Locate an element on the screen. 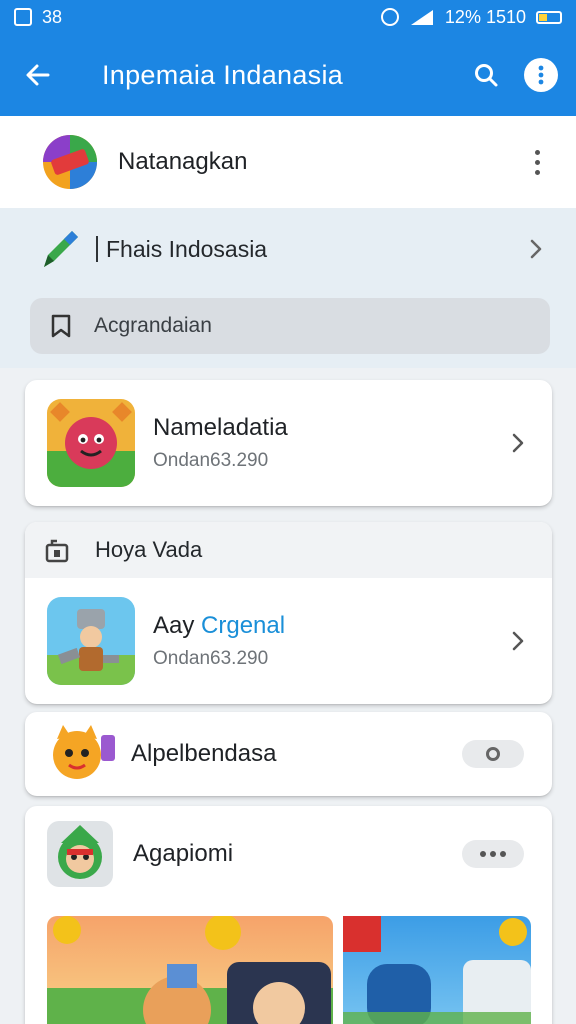 The image size is (576, 1024). game-logo-icon is located at coordinates (70, 162).